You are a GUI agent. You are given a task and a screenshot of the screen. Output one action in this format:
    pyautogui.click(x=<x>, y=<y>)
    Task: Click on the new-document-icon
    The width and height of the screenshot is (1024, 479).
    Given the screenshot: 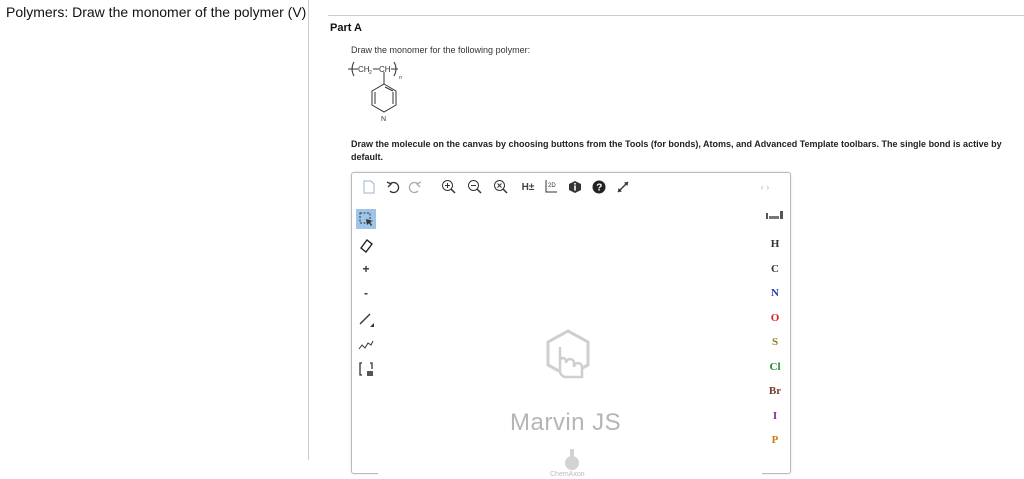 What is the action you would take?
    pyautogui.click(x=369, y=187)
    